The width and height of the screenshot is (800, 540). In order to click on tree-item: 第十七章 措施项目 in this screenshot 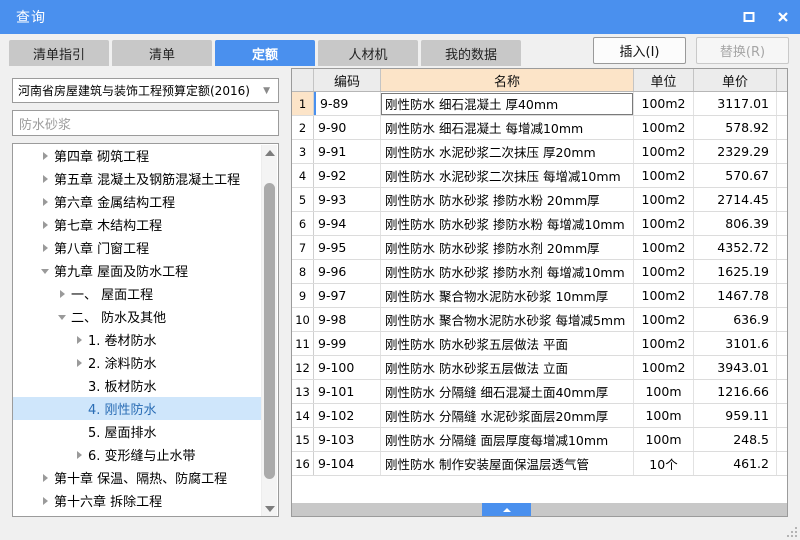, I will do `click(138, 514)`.